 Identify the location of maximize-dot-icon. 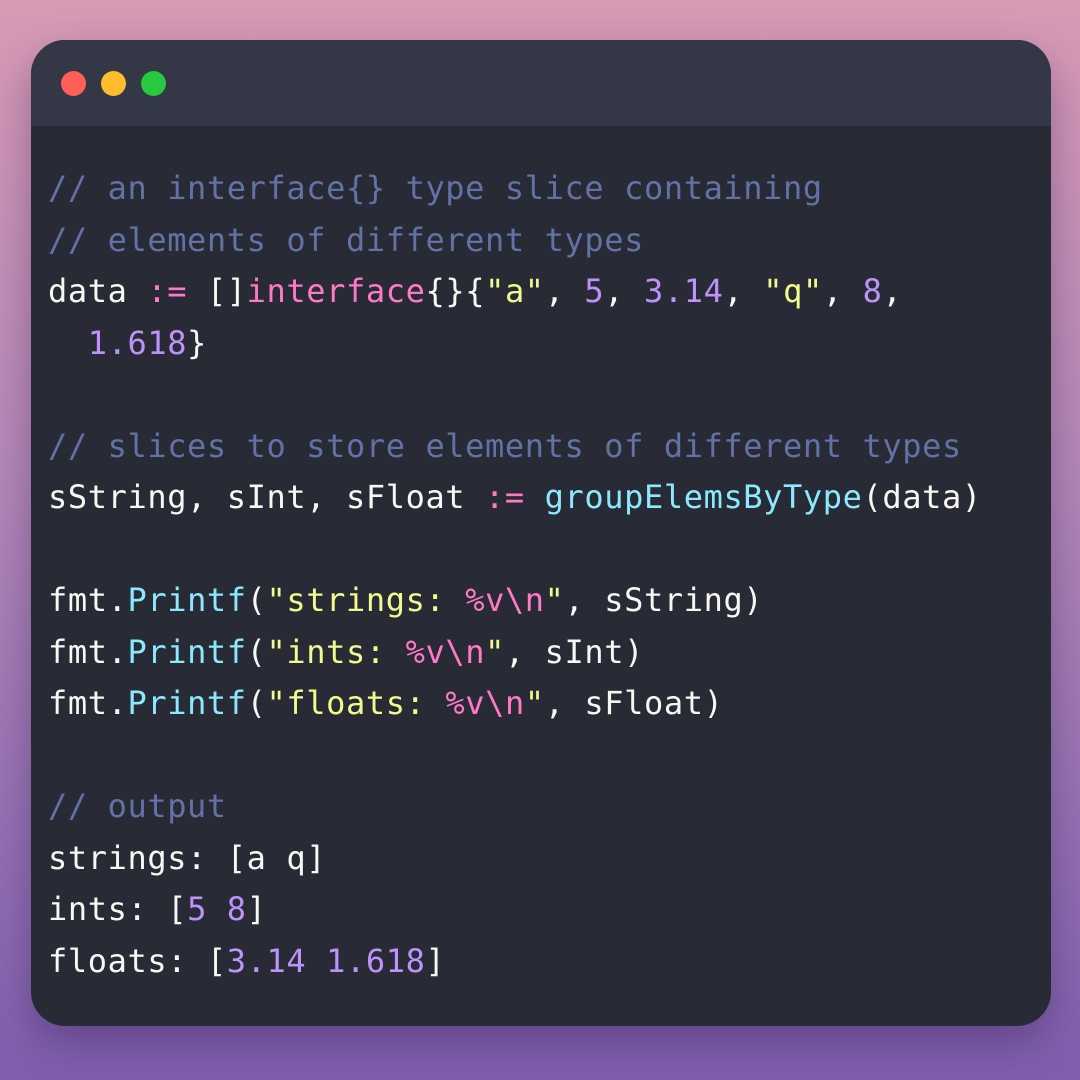
(153, 83).